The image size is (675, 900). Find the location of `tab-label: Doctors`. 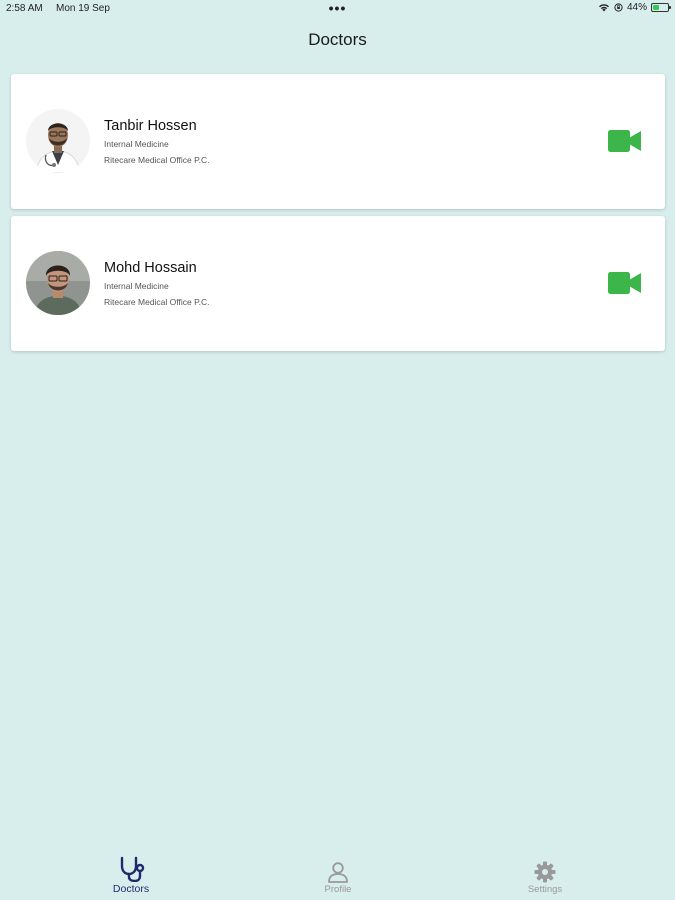

tab-label: Doctors is located at coordinates (131, 889).